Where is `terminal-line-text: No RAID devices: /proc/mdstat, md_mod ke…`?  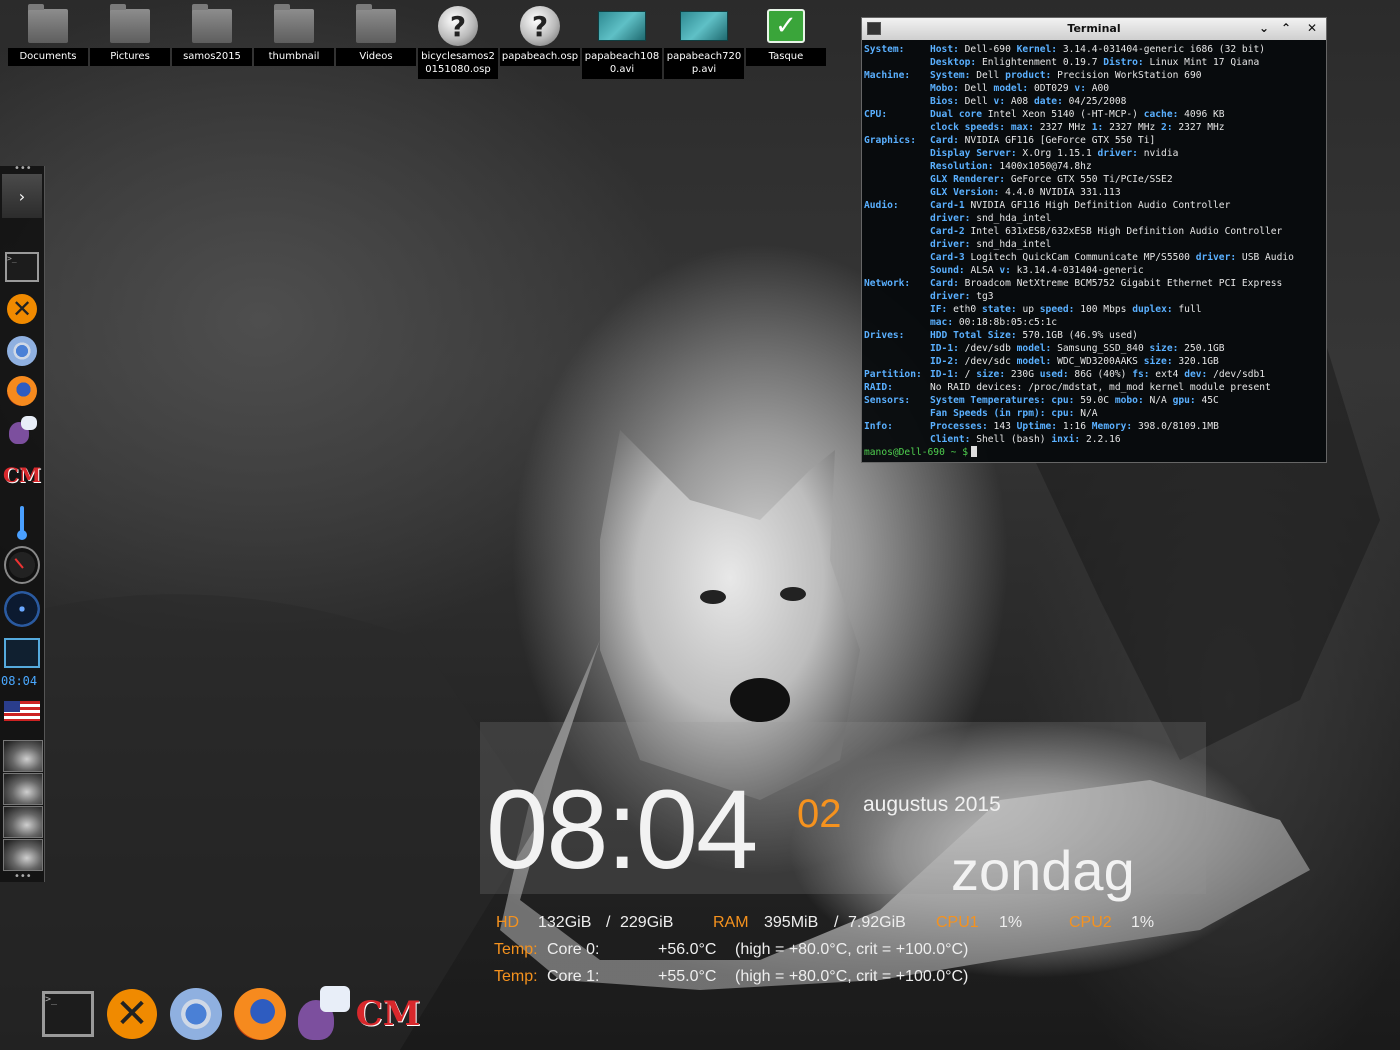 terminal-line-text: No RAID devices: /proc/mdstat, md_mod ke… is located at coordinates (1100, 387).